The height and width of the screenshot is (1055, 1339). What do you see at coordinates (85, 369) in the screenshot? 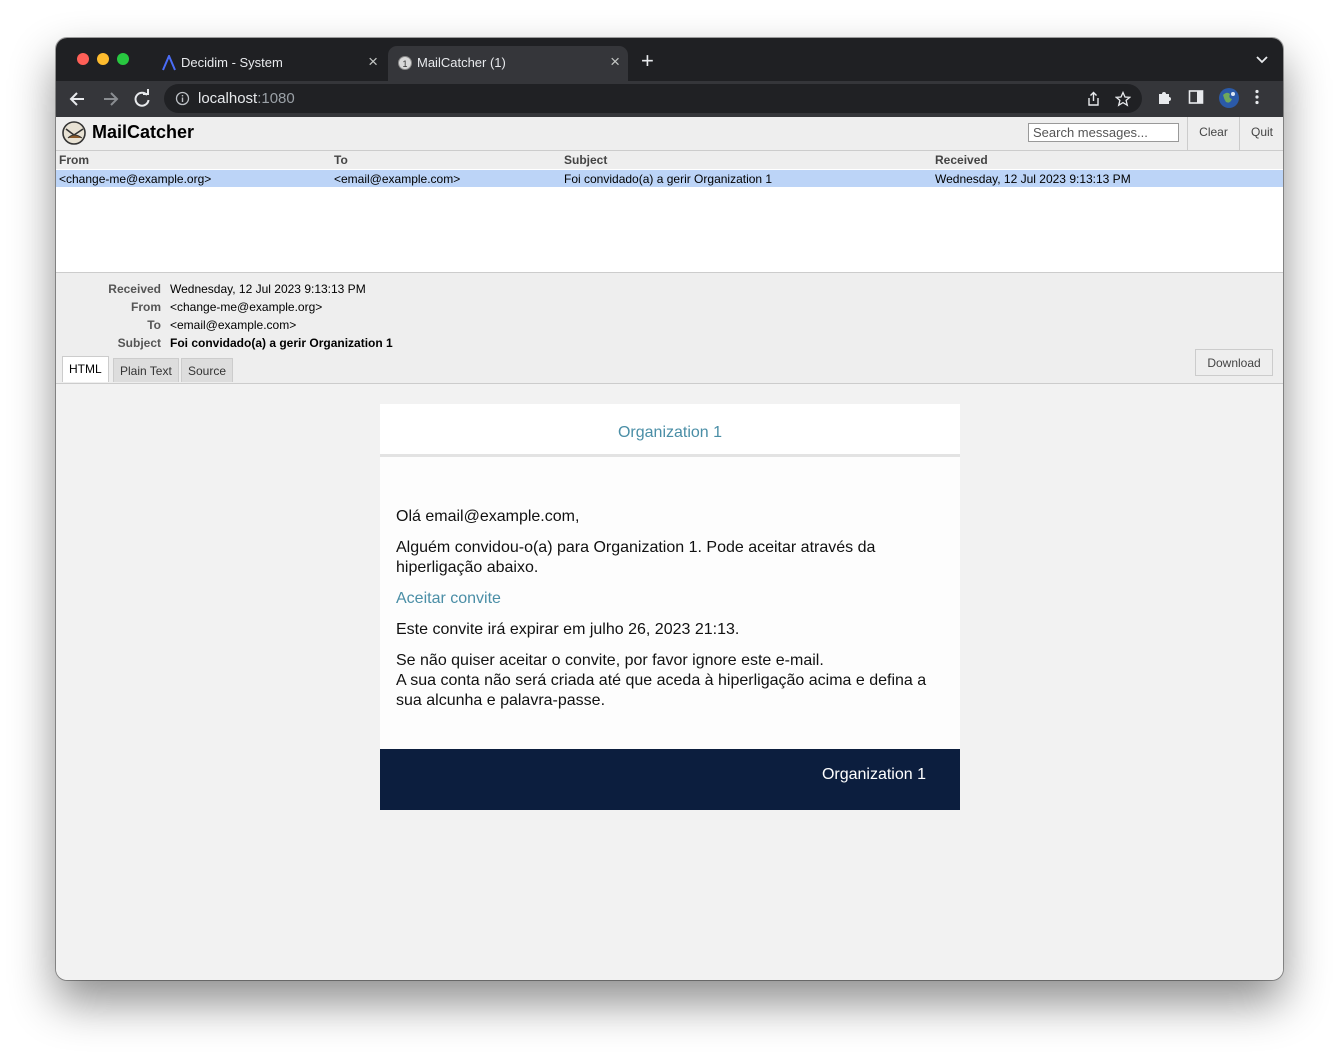
I see `tab-html: HTML` at bounding box center [85, 369].